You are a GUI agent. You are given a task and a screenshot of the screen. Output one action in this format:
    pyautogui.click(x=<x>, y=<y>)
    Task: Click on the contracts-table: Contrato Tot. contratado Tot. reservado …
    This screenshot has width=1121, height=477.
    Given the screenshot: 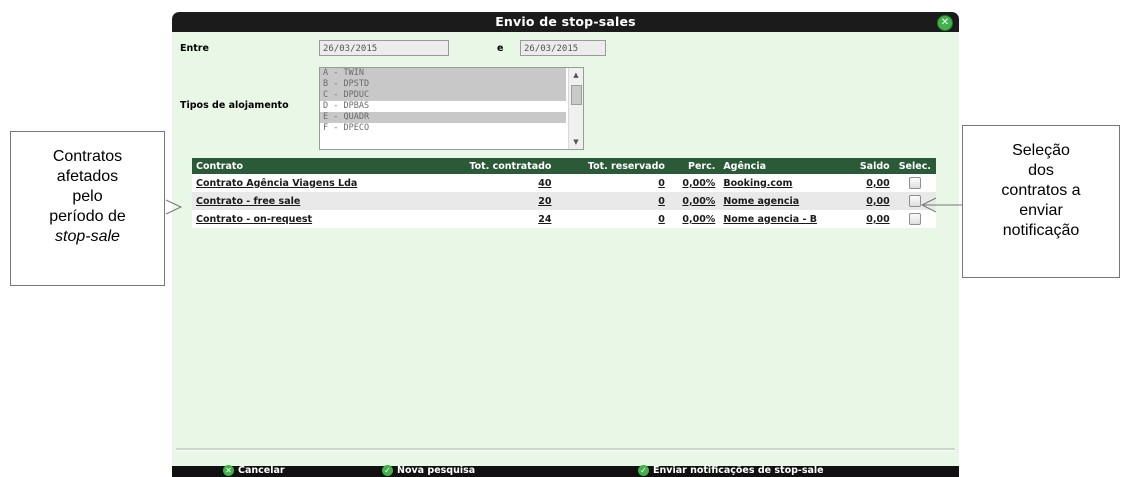 What is the action you would take?
    pyautogui.click(x=564, y=193)
    